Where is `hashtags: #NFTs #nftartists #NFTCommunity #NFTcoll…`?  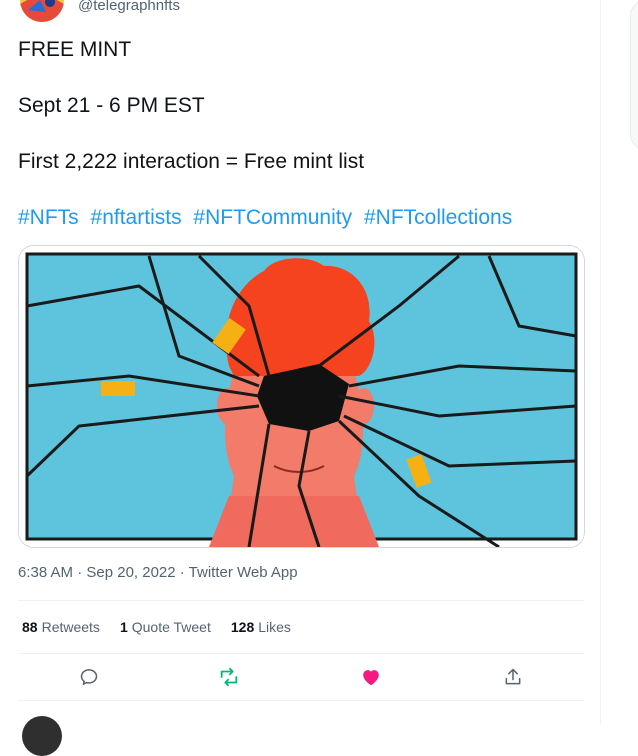
hashtags: #NFTs #nftartists #NFTCommunity #NFTcoll… is located at coordinates (303, 218).